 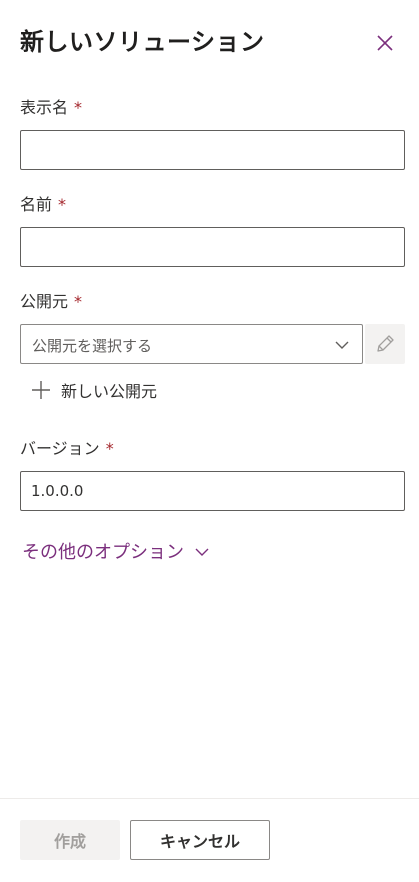 I want to click on new-publisher-button: 新しい公開元, so click(x=93, y=390).